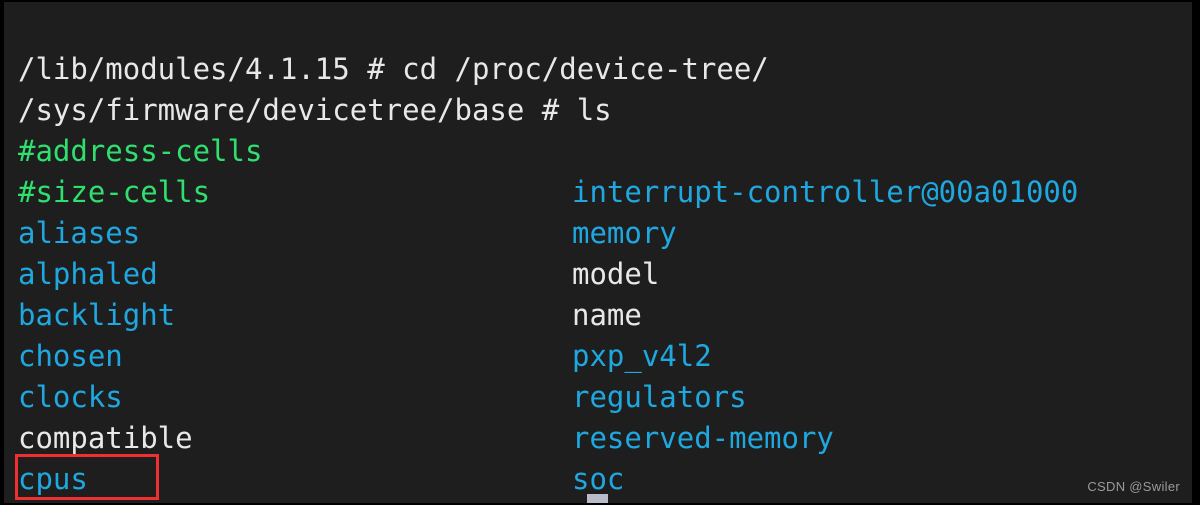 The image size is (1200, 505). I want to click on terminal-cursor, so click(597, 498).